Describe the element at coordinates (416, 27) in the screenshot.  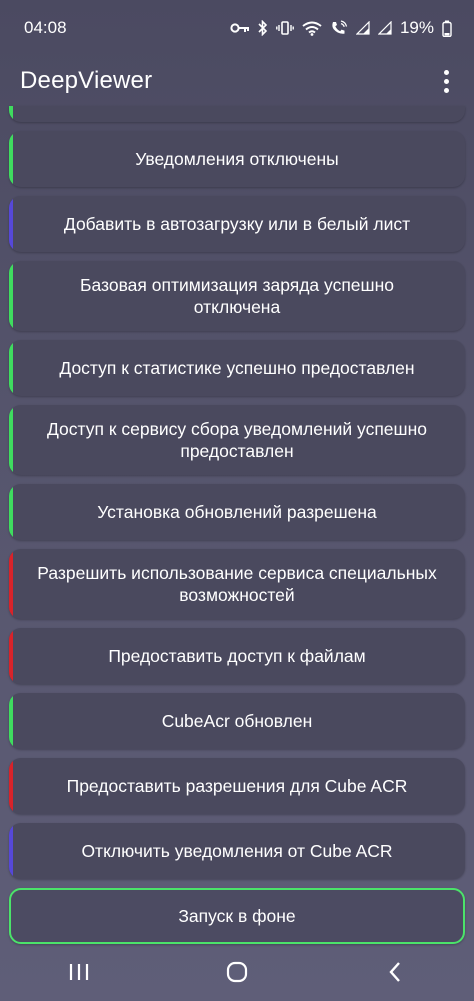
I see `battery-percent: 19%` at that location.